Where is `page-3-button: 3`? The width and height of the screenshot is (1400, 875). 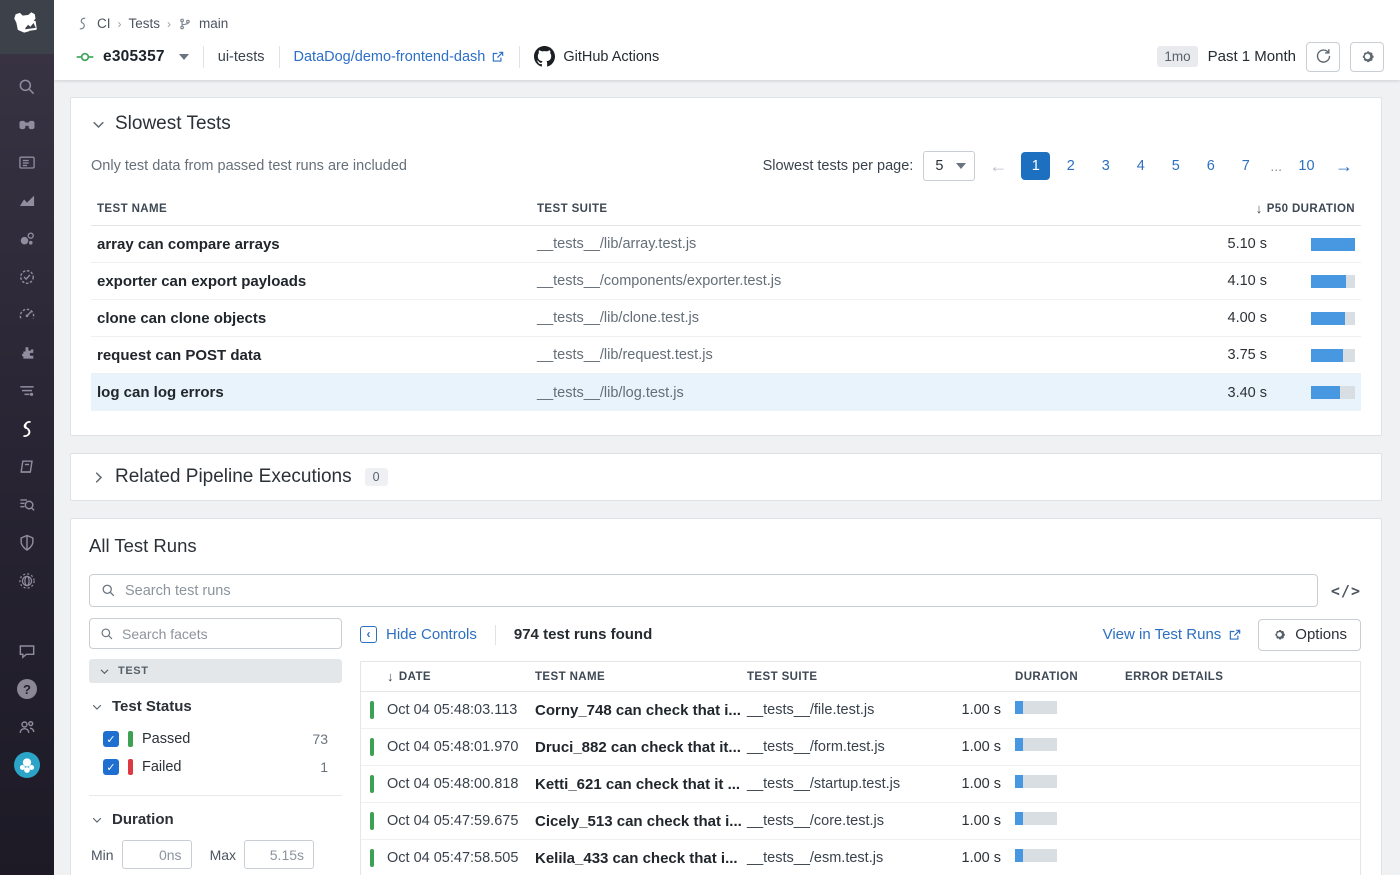
page-3-button: 3 is located at coordinates (1105, 166).